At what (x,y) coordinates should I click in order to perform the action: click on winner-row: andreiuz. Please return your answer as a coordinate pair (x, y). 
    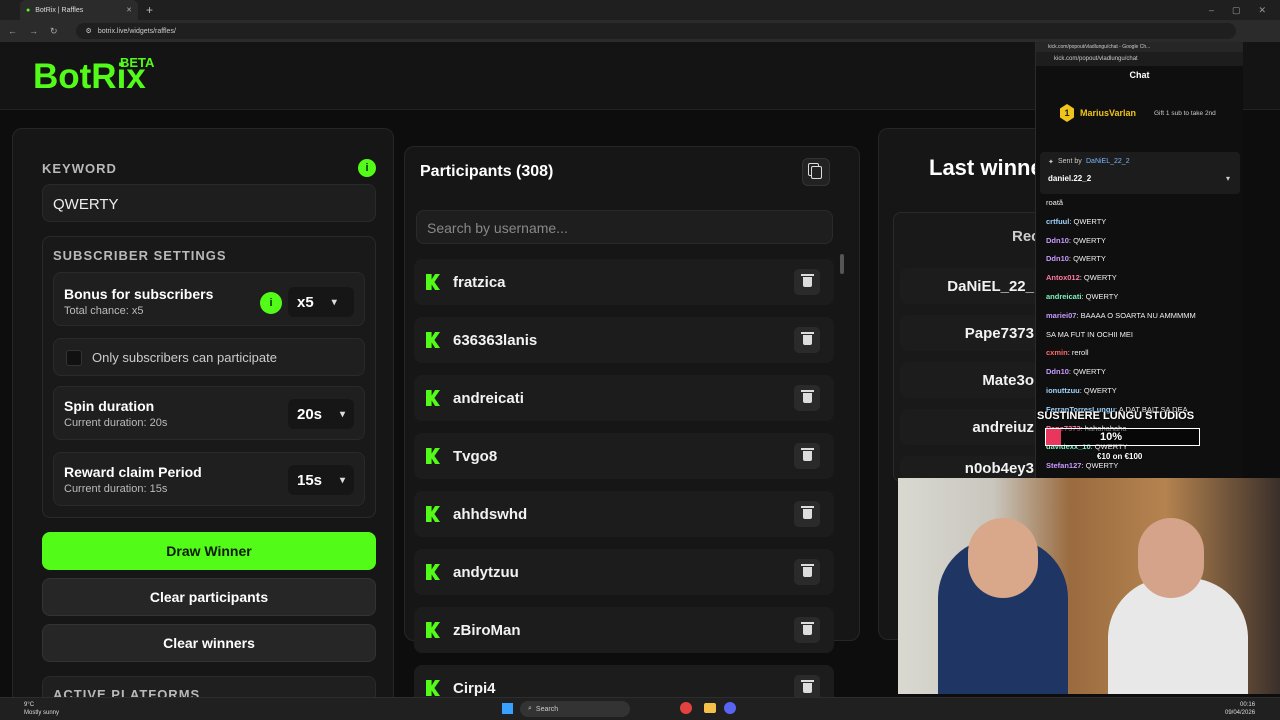
    Looking at the image, I should click on (970, 427).